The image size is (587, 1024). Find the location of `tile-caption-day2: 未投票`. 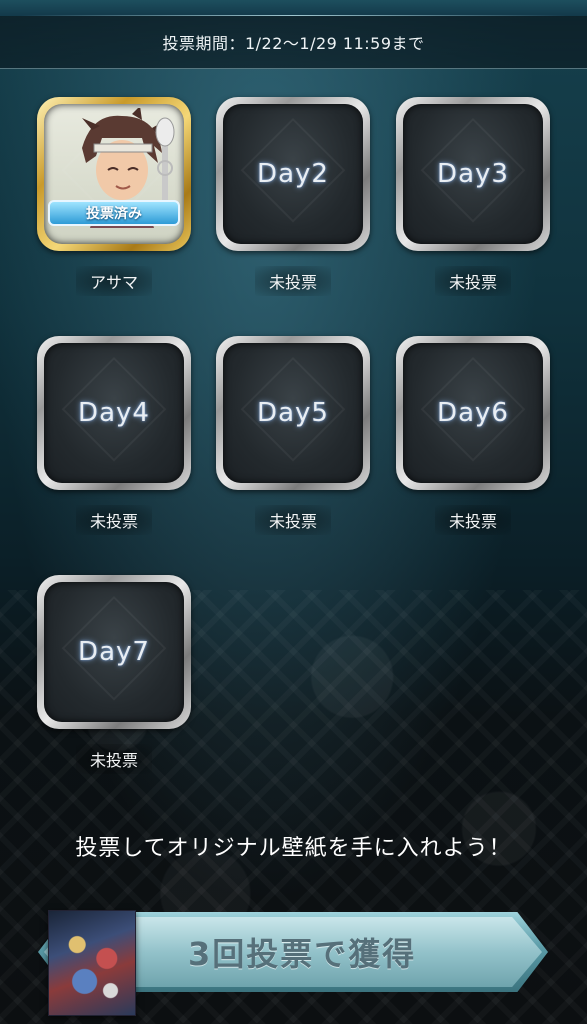

tile-caption-day2: 未投票 is located at coordinates (293, 281).